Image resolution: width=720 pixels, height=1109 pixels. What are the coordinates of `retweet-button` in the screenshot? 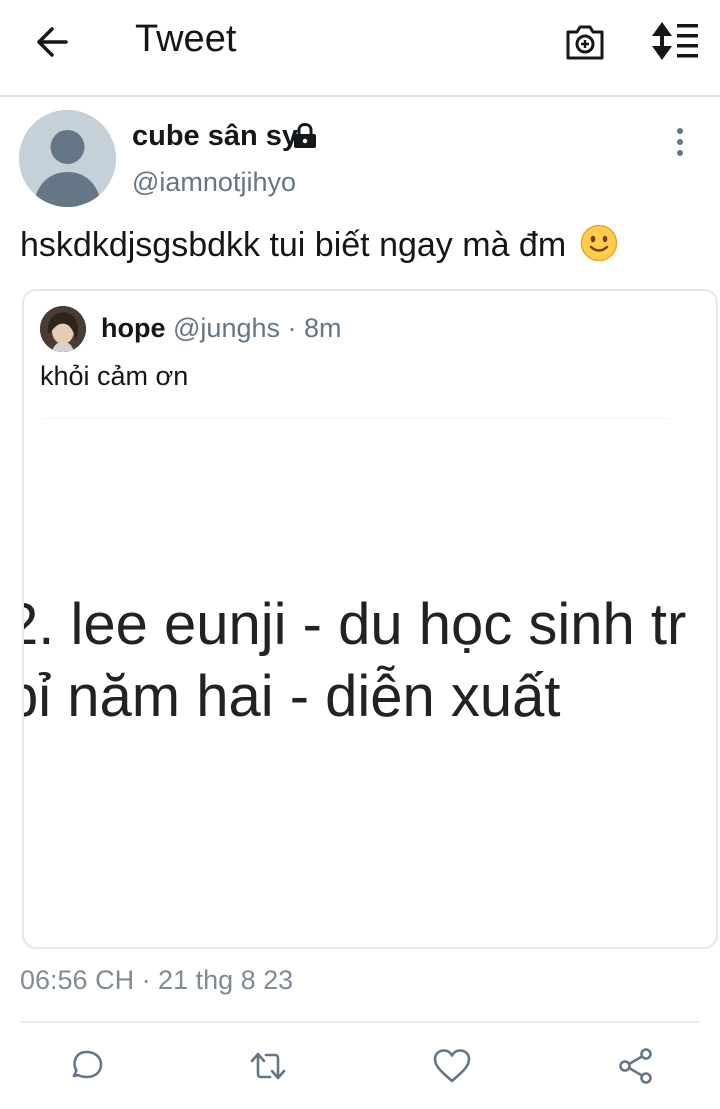 It's located at (268, 1066).